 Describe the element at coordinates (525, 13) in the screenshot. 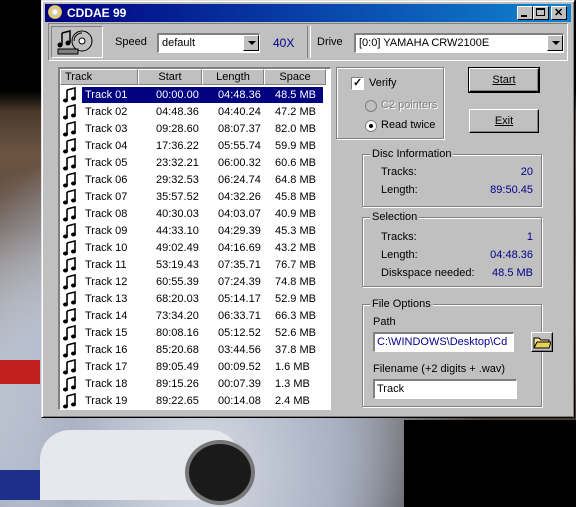

I see `minimize-button` at that location.